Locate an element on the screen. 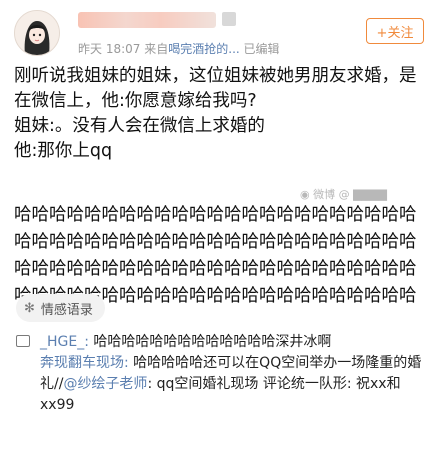  comment-mention: @纱绘子老师 is located at coordinates (105, 384).